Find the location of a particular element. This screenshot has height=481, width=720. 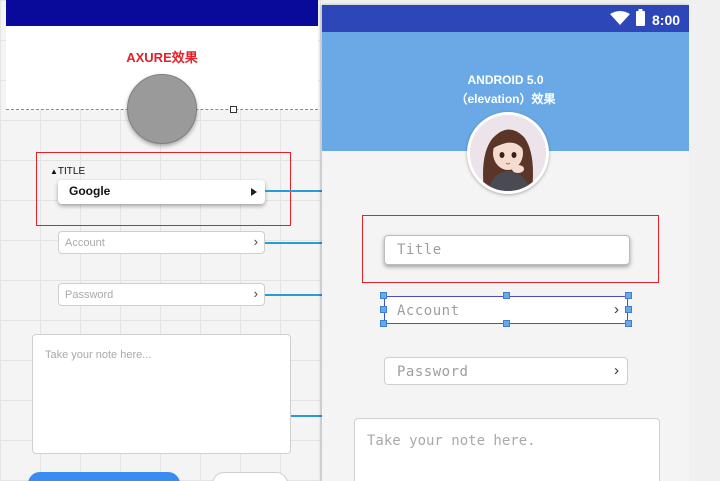

axure-secondary-button is located at coordinates (250, 476).